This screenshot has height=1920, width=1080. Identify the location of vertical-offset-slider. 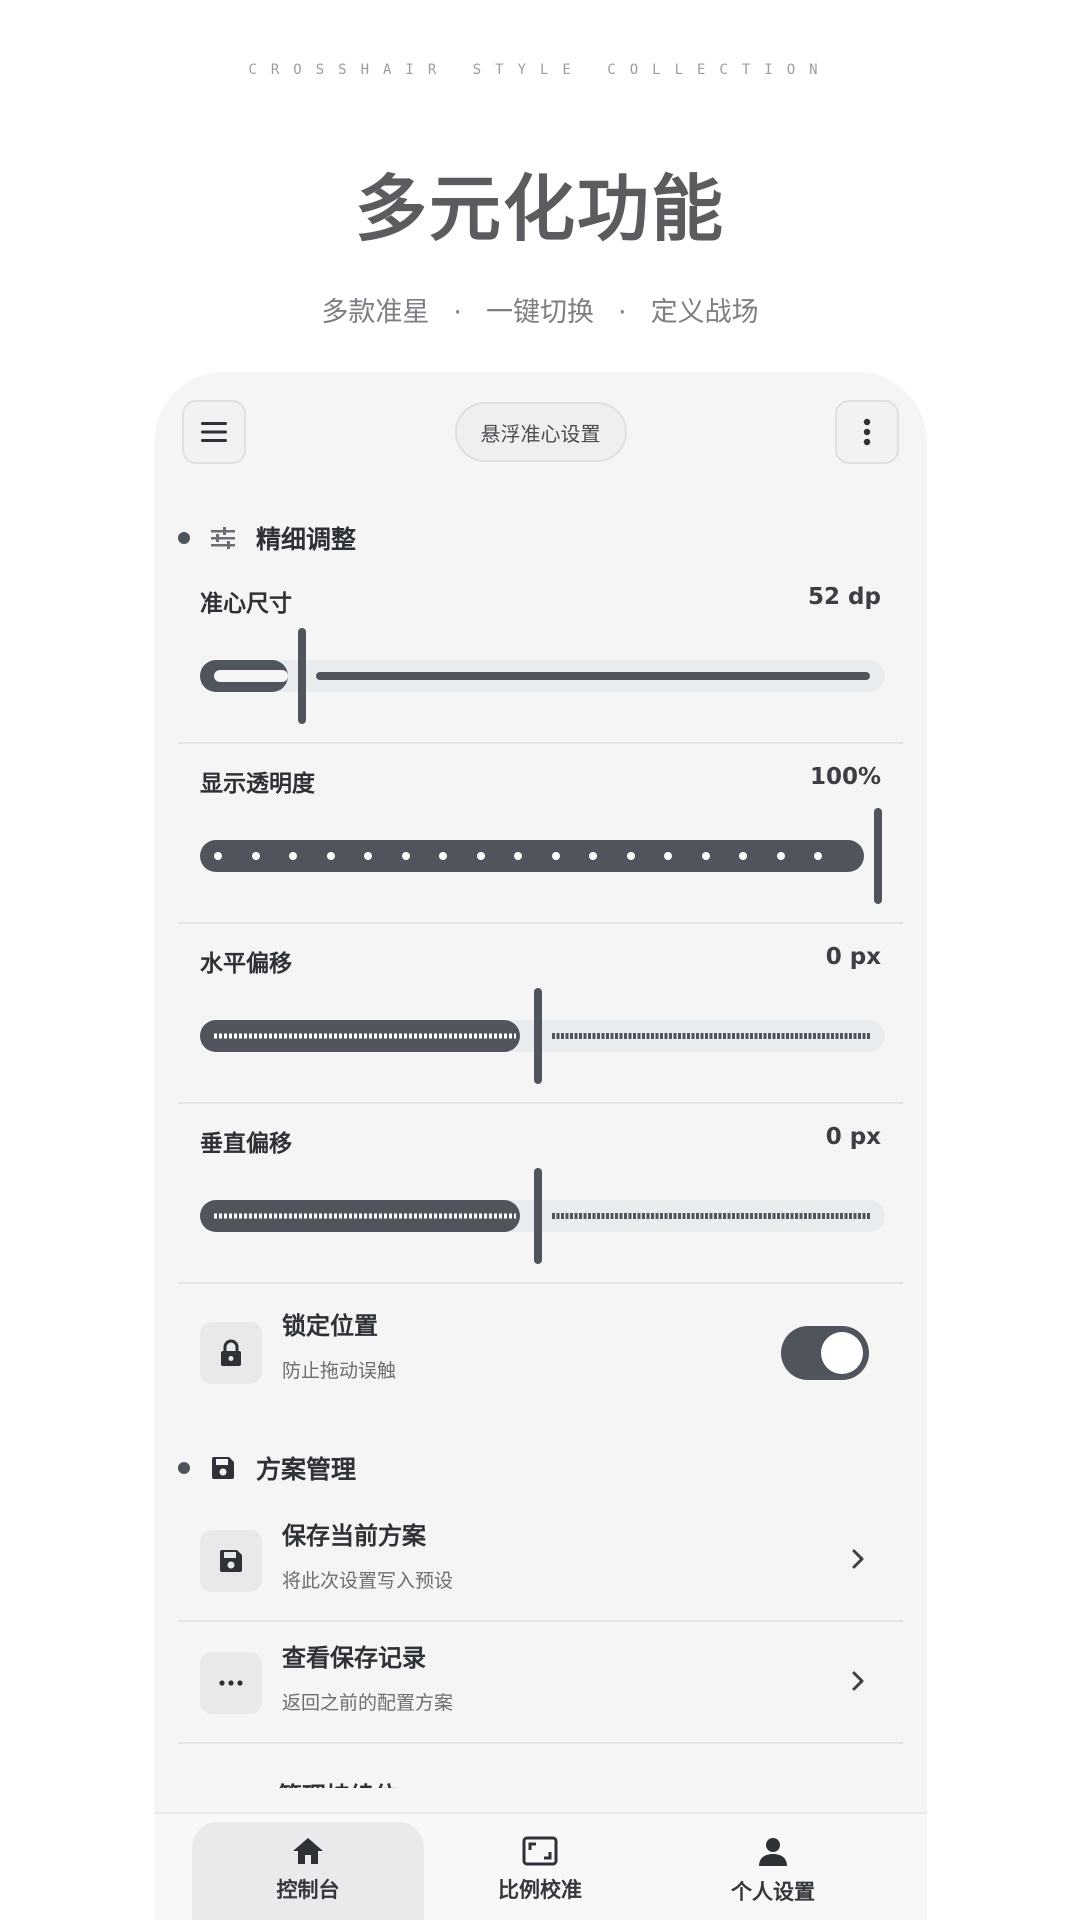
(542, 1216).